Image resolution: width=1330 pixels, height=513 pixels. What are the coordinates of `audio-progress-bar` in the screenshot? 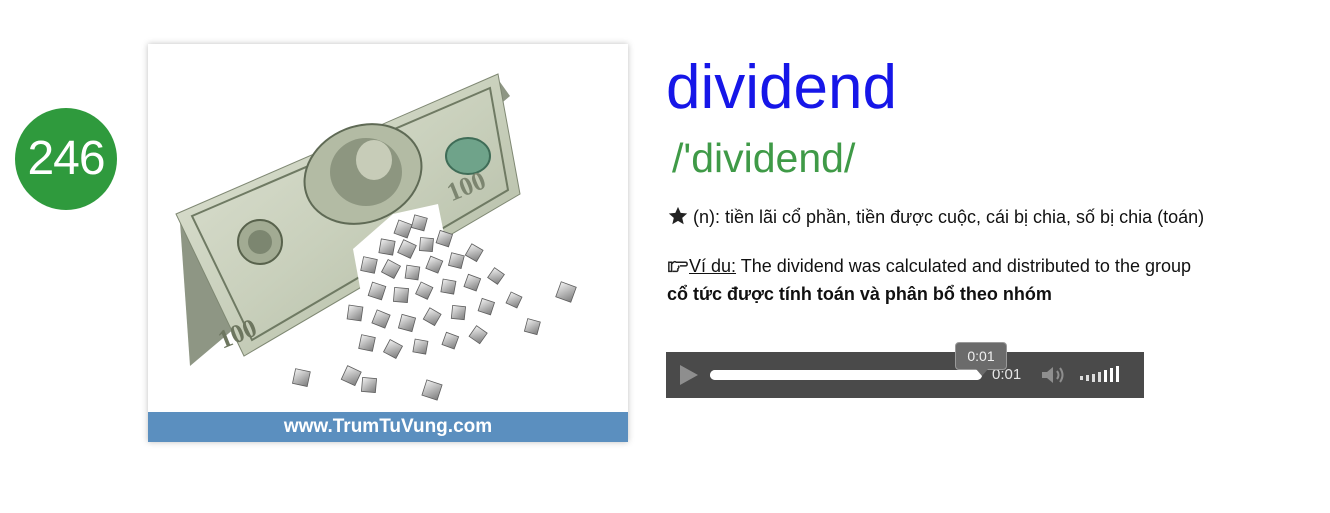 It's located at (846, 375).